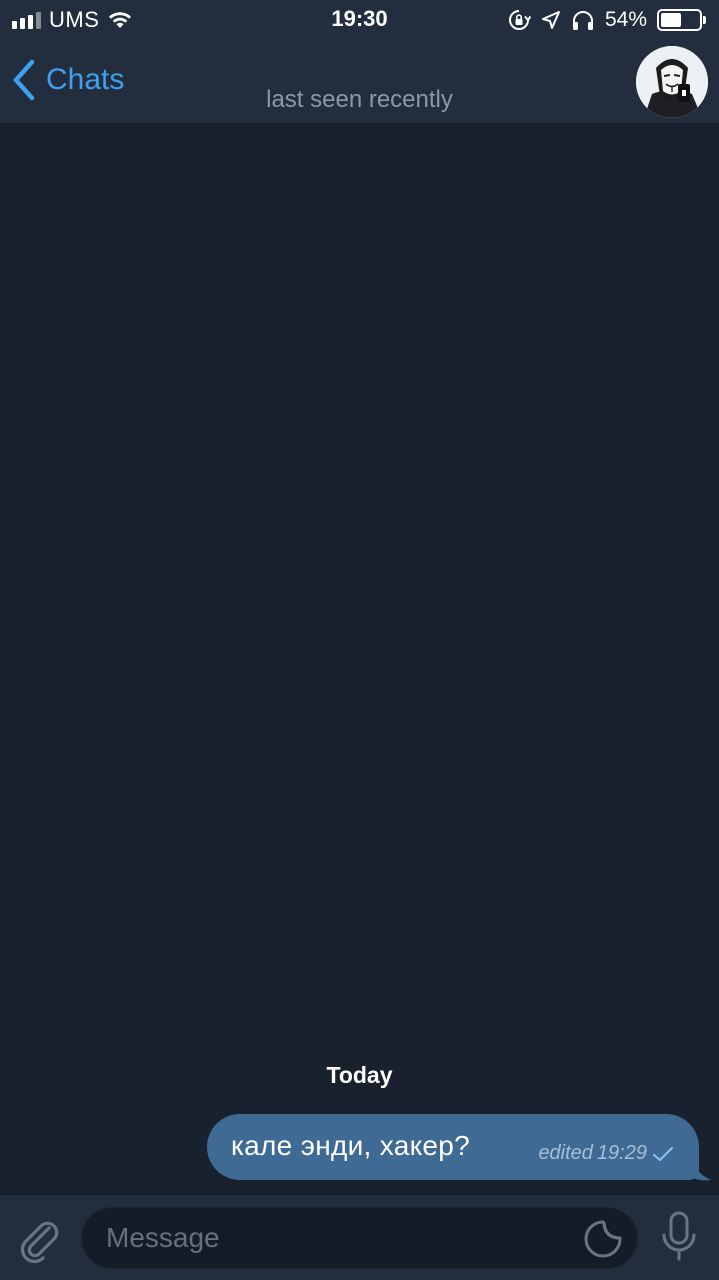  What do you see at coordinates (520, 20) in the screenshot?
I see `rotation-lock-icon` at bounding box center [520, 20].